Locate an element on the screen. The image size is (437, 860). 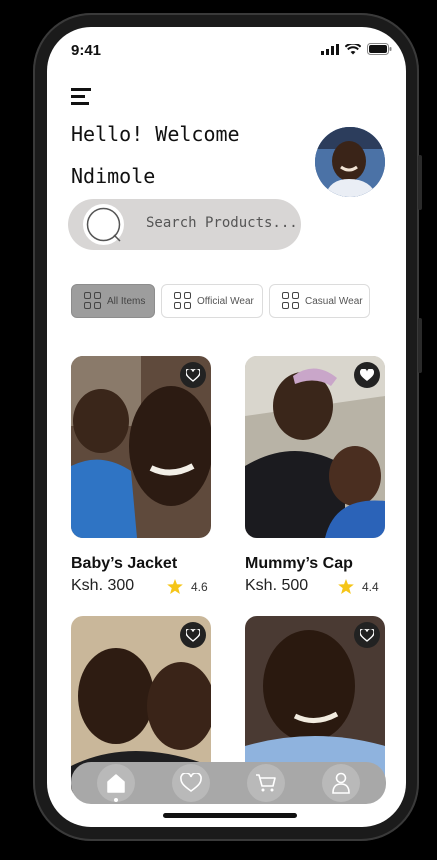
filter-label: All Items is located at coordinates (126, 301).